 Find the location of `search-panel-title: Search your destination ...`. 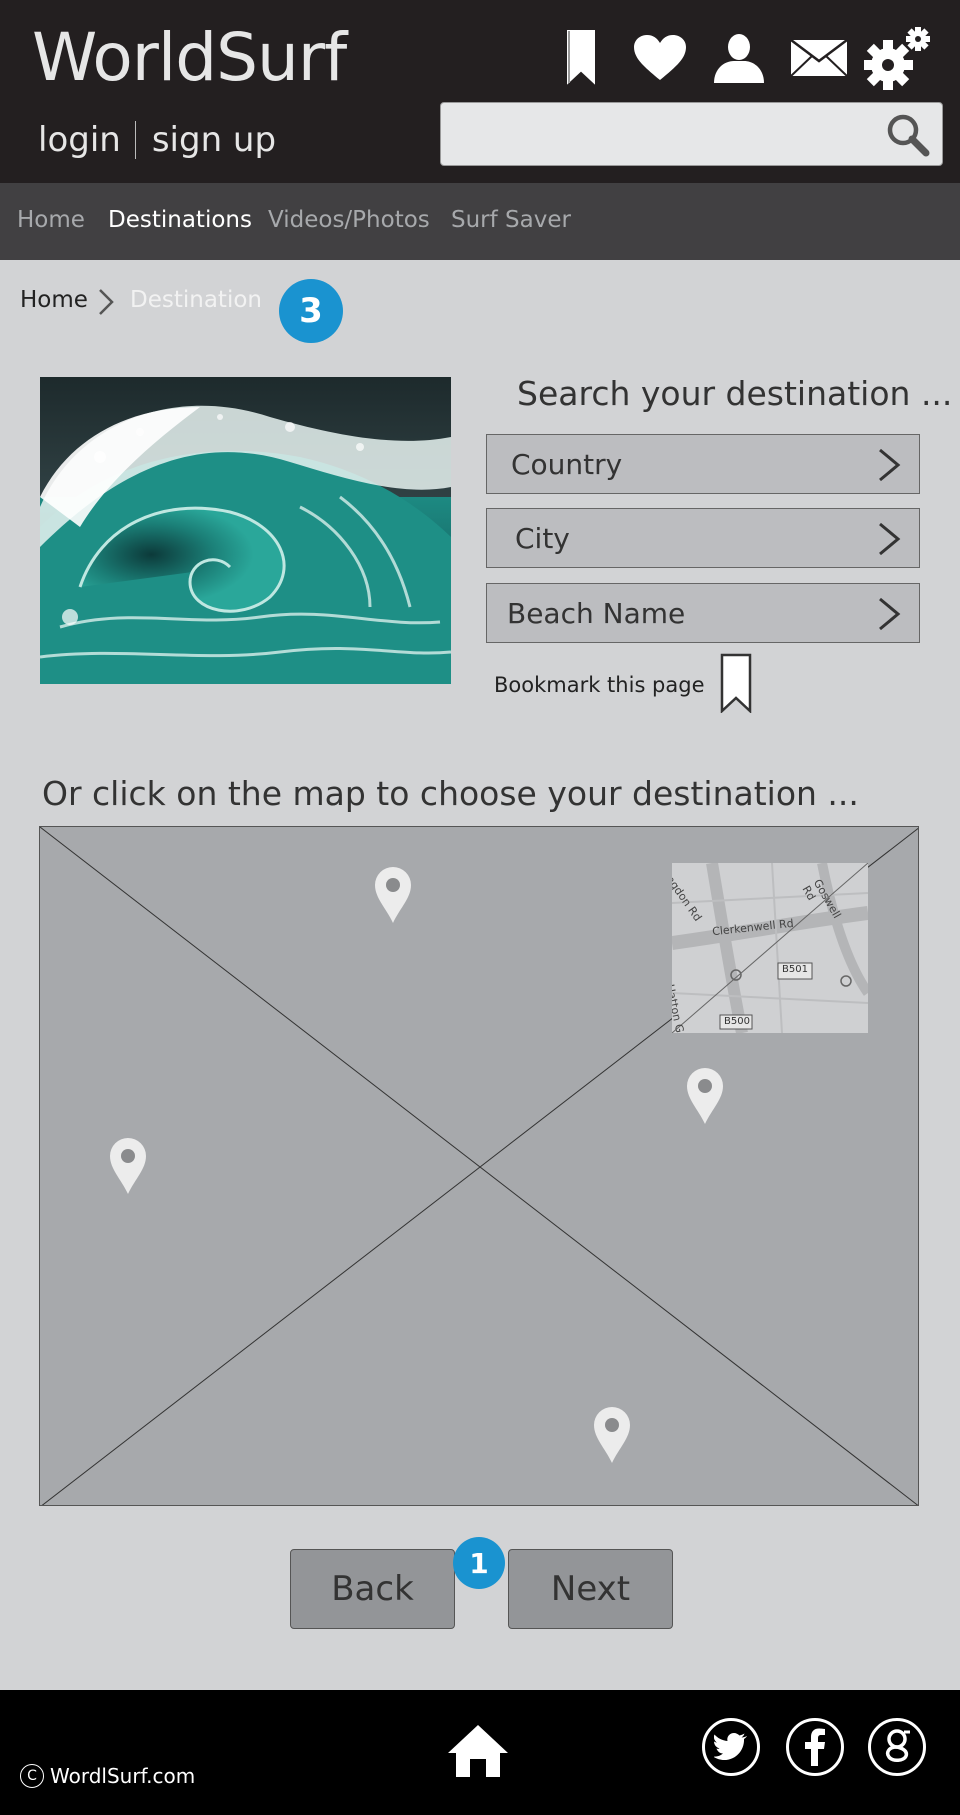

search-panel-title: Search your destination ... is located at coordinates (735, 393).